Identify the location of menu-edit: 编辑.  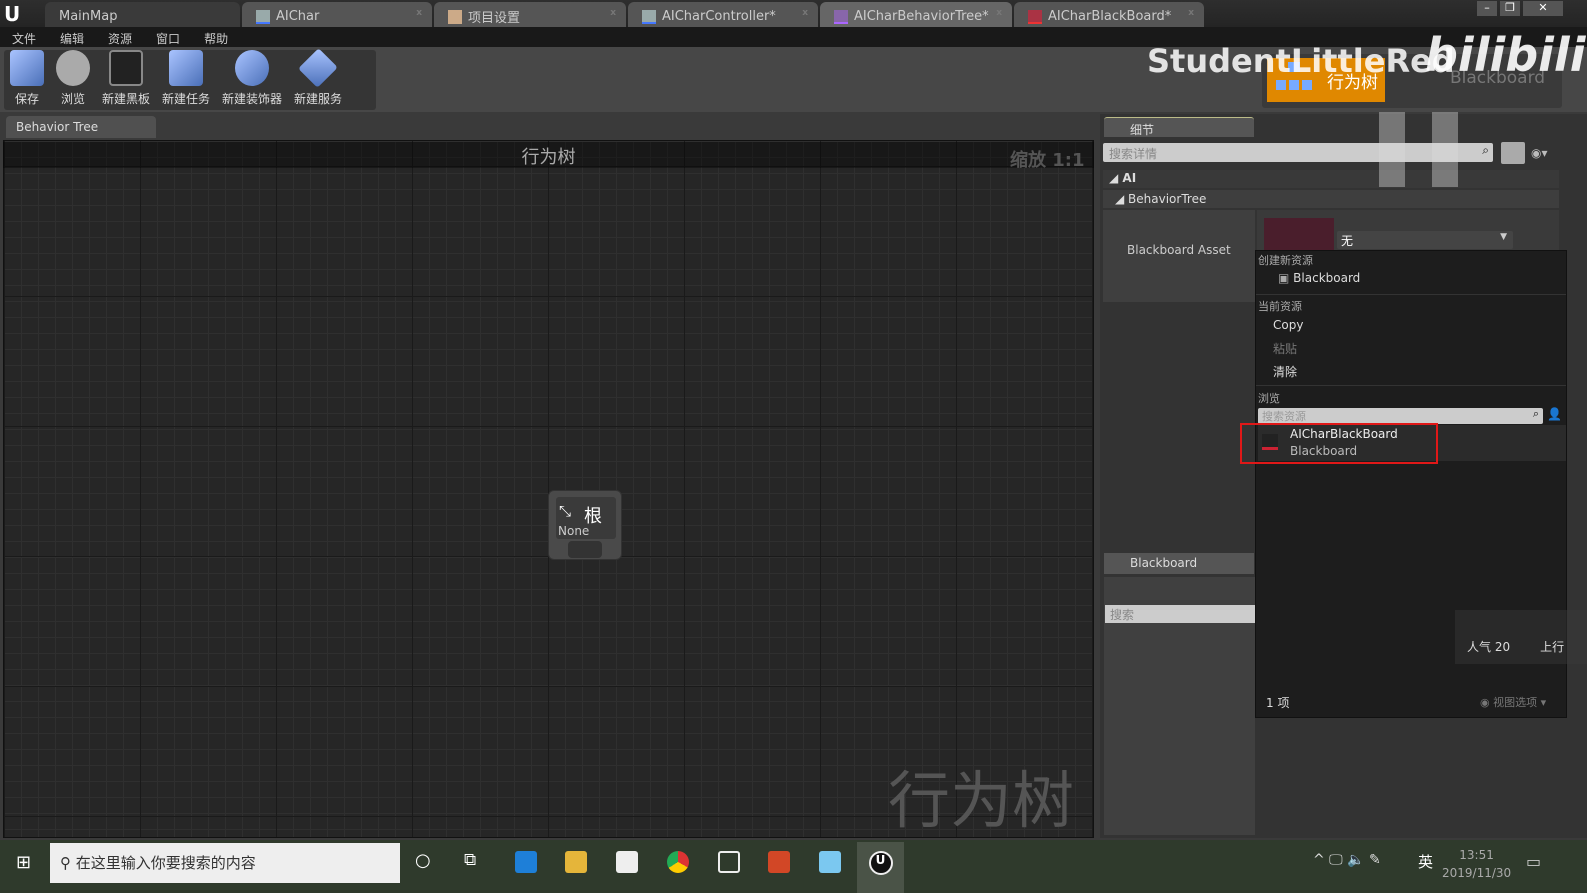
(76, 37).